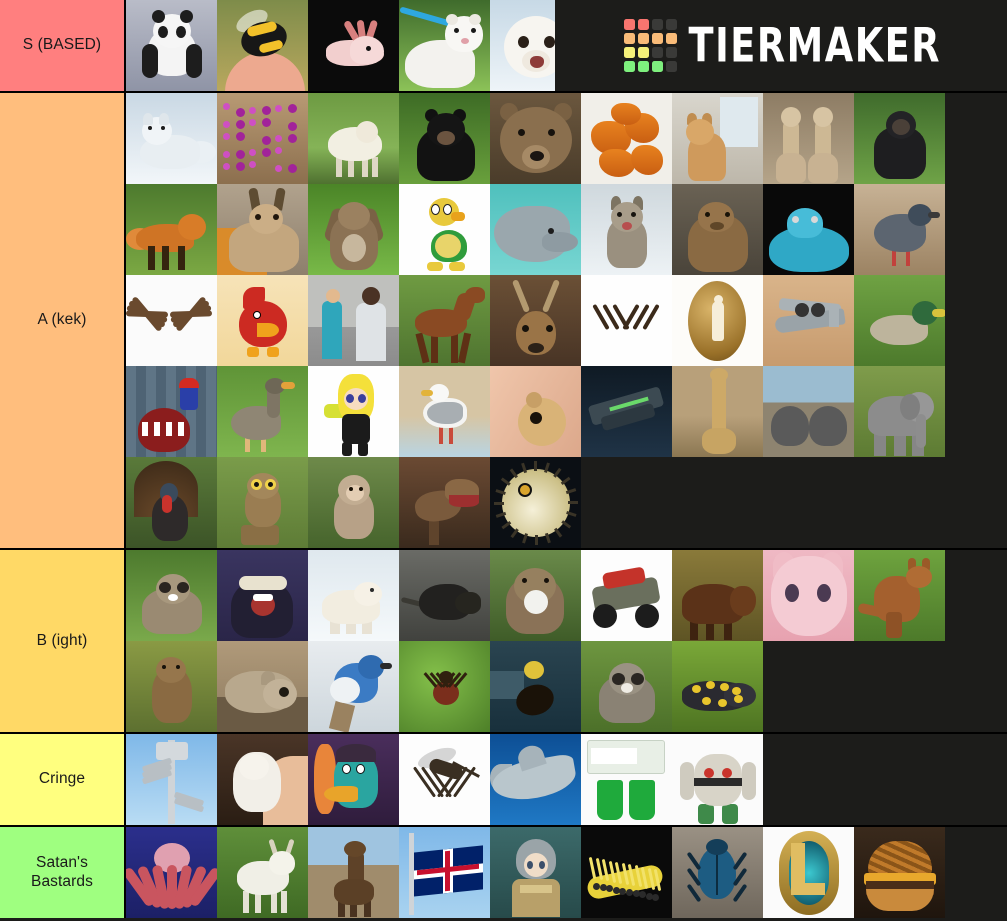 This screenshot has height=921, width=1007. I want to click on tier-item-blue-viper-snake, so click(808, 229).